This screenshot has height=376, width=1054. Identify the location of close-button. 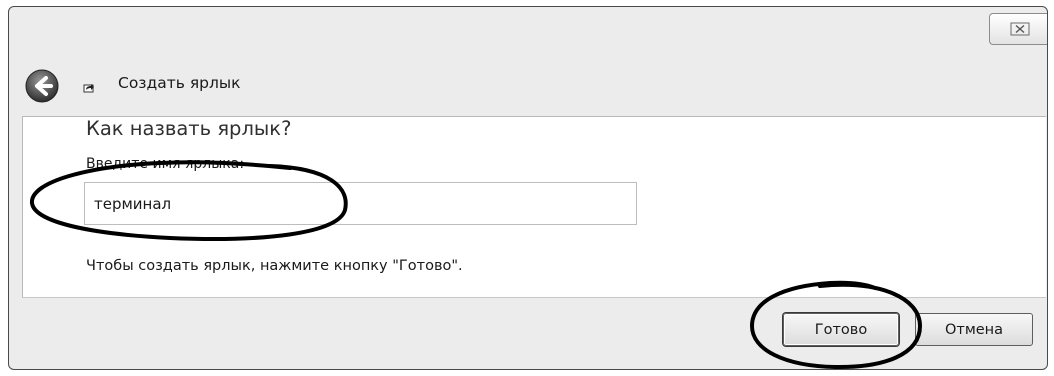
(1018, 29).